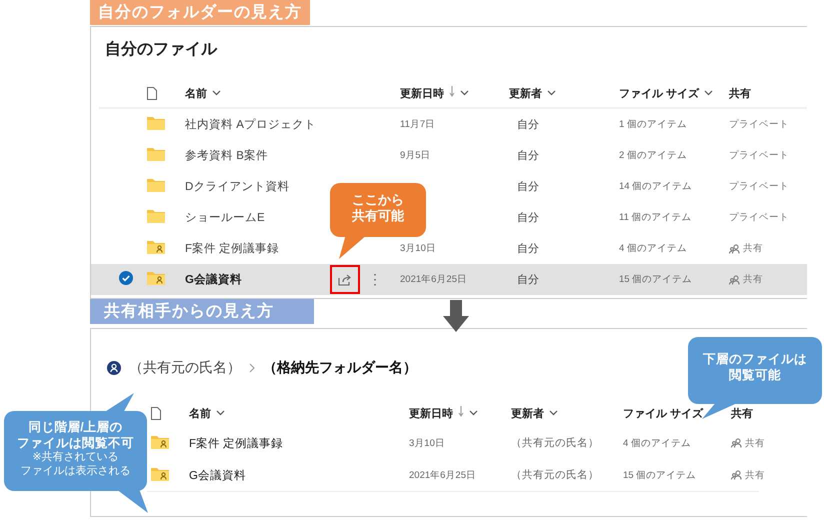 The height and width of the screenshot is (532, 824). I want to click on more-options-button: ⋮, so click(373, 279).